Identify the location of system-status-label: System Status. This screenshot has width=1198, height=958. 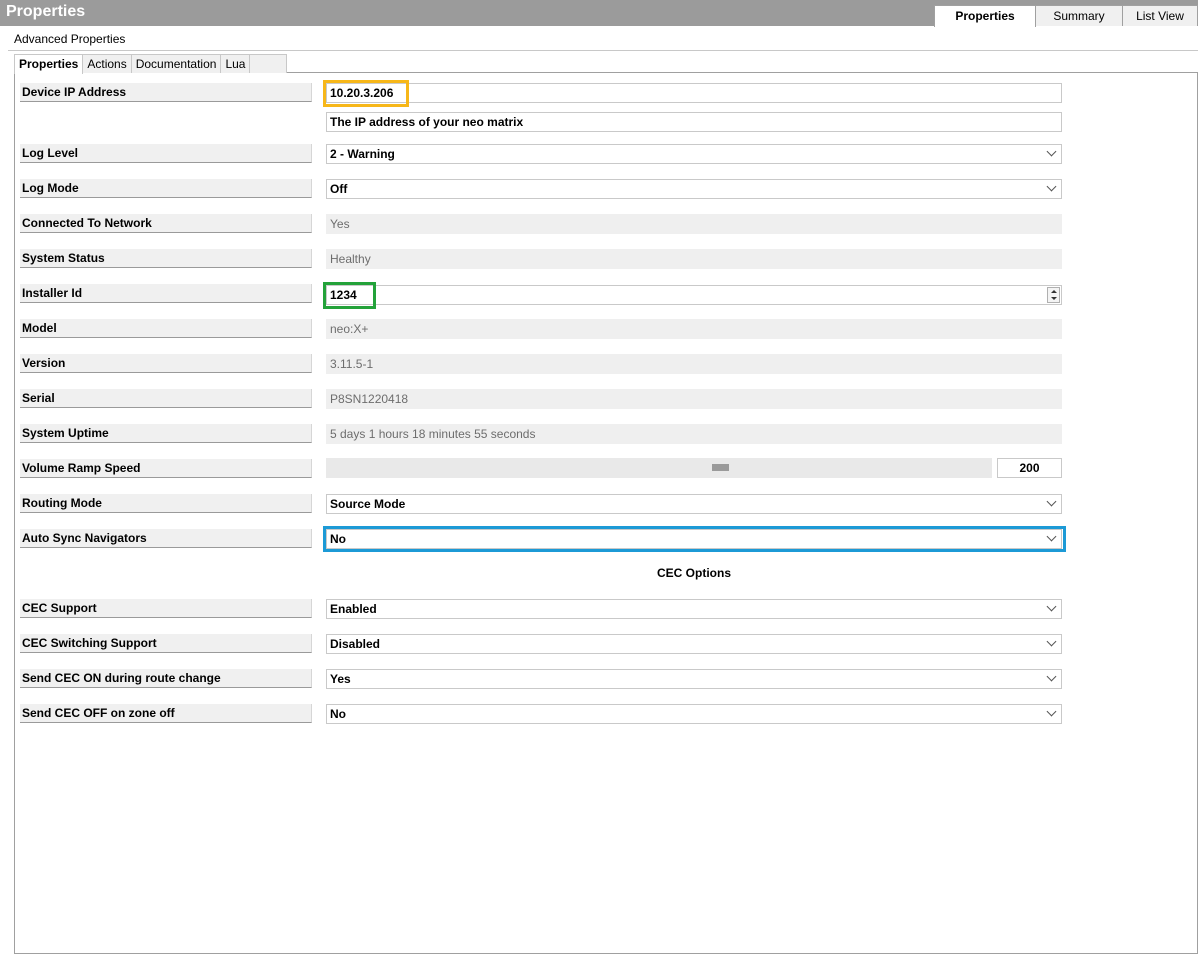
(166, 258).